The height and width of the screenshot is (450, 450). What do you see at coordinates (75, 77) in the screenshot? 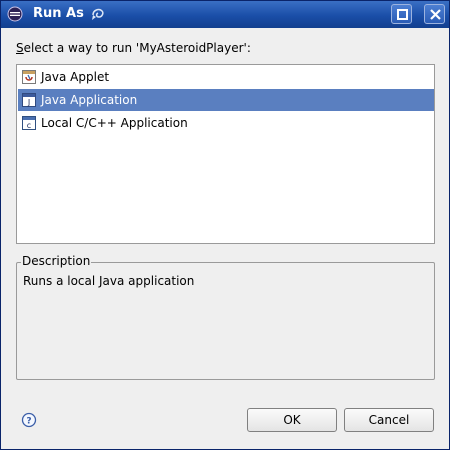
I see `list-item-label: Java Applet` at bounding box center [75, 77].